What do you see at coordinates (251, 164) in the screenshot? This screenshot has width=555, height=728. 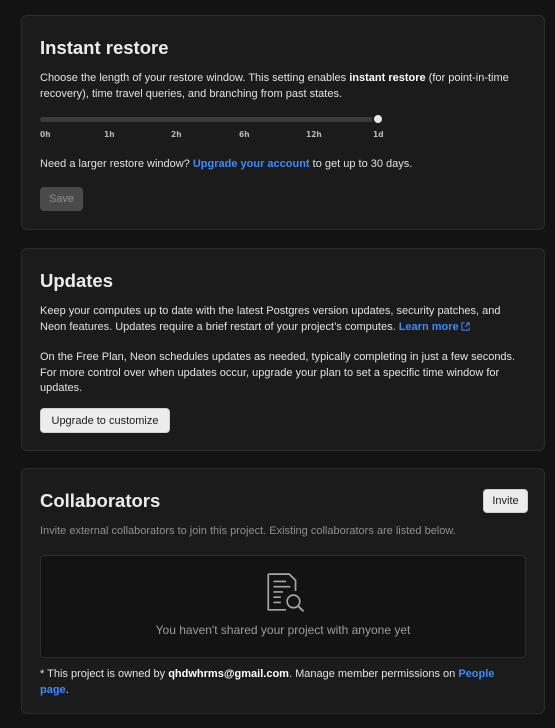 I see `upgrade-account-link: Upgrade your account` at bounding box center [251, 164].